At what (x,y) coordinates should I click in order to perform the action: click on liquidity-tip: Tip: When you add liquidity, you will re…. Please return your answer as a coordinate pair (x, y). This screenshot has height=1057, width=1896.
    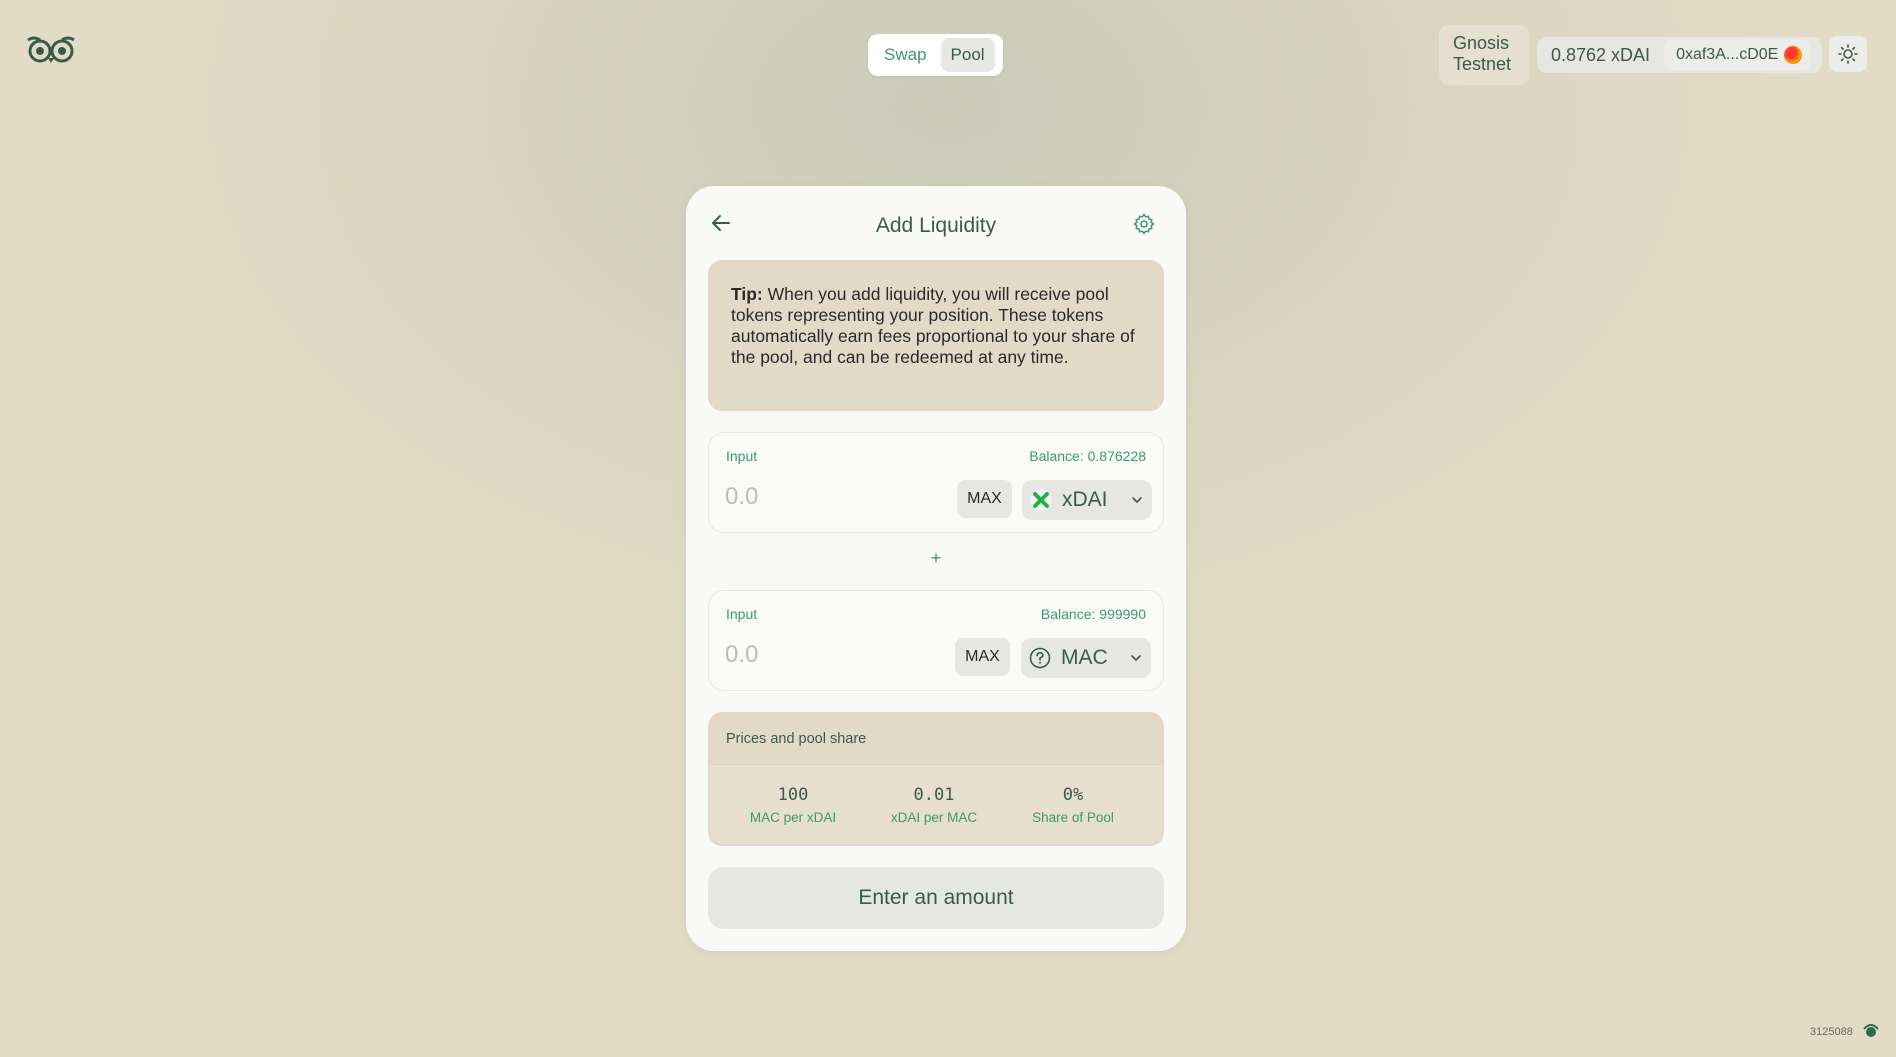
    Looking at the image, I should click on (936, 335).